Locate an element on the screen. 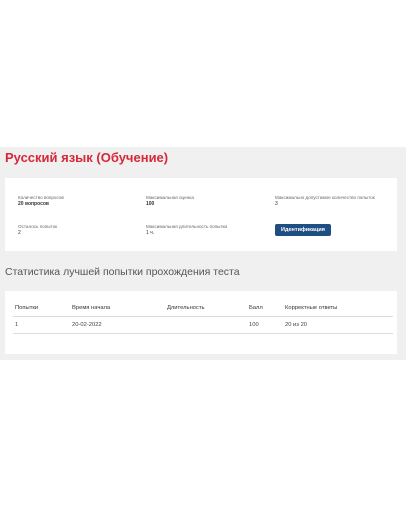  column-header-start-time: Время начала is located at coordinates (91, 308).